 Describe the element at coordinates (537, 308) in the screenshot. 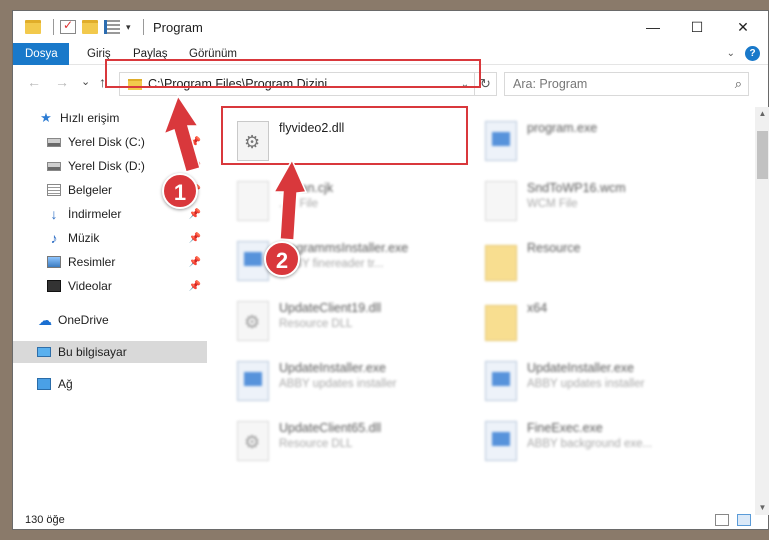

I see `file-name: x64` at that location.